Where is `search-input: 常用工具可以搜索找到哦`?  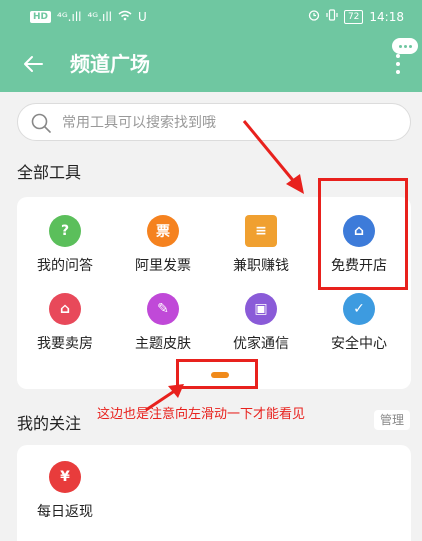 search-input: 常用工具可以搜索找到哦 is located at coordinates (214, 122).